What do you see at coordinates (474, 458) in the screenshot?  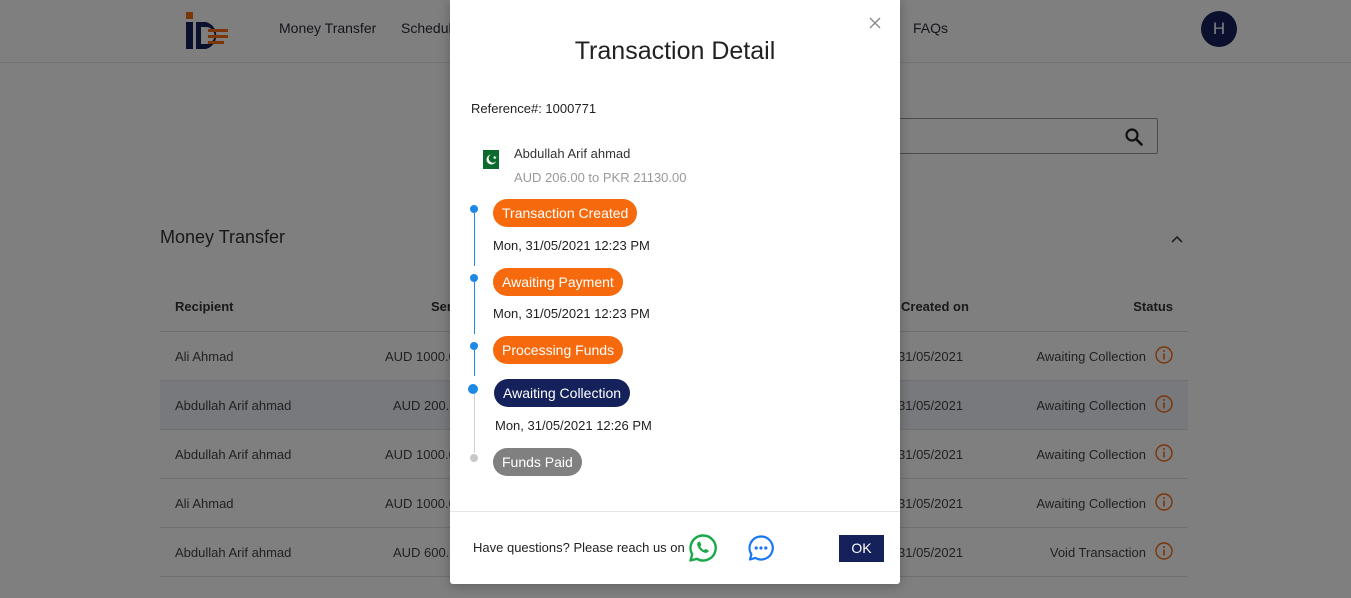 I see `timeline-dot-pending` at bounding box center [474, 458].